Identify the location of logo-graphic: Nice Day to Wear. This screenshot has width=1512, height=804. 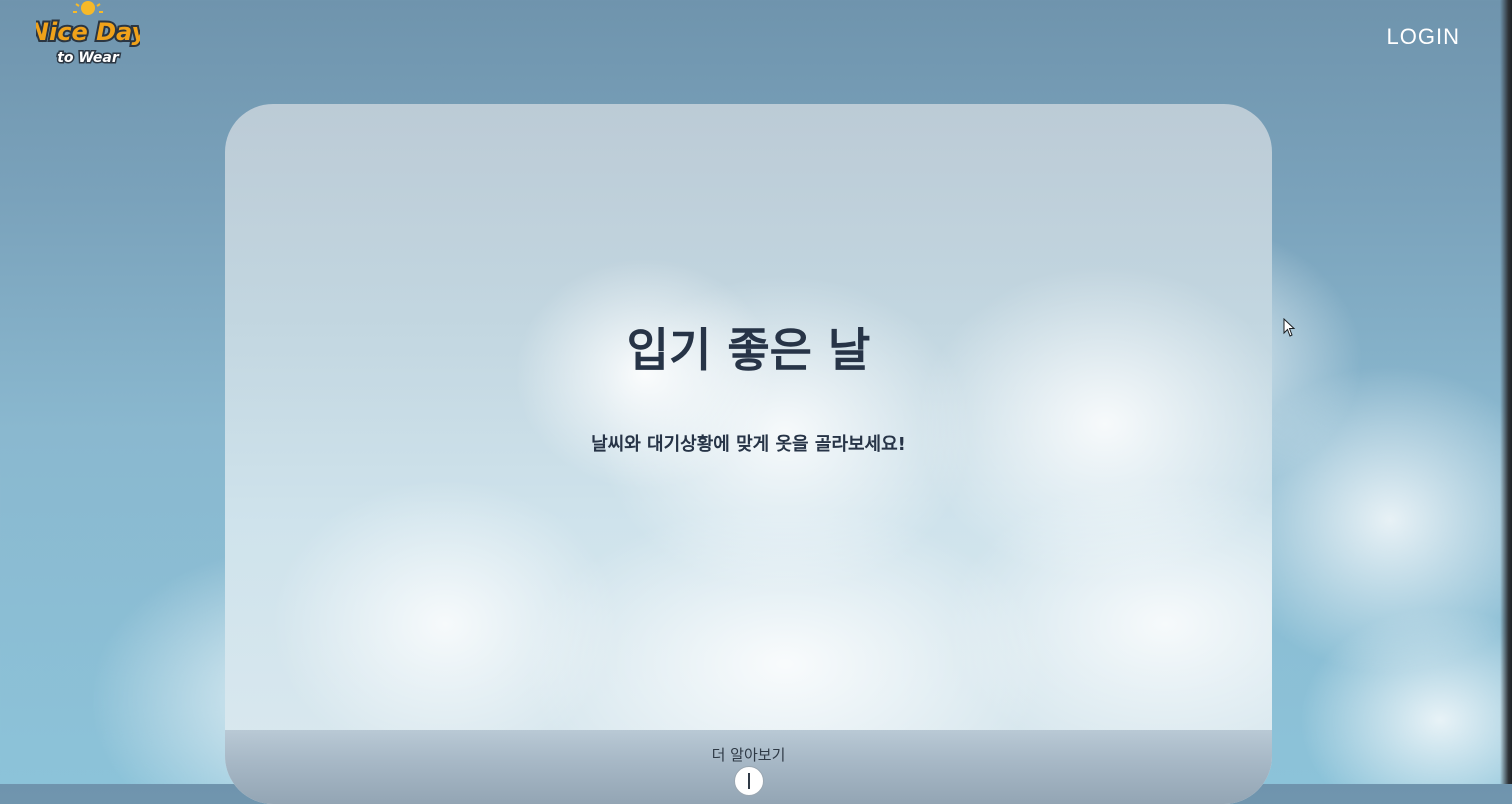
(88, 34).